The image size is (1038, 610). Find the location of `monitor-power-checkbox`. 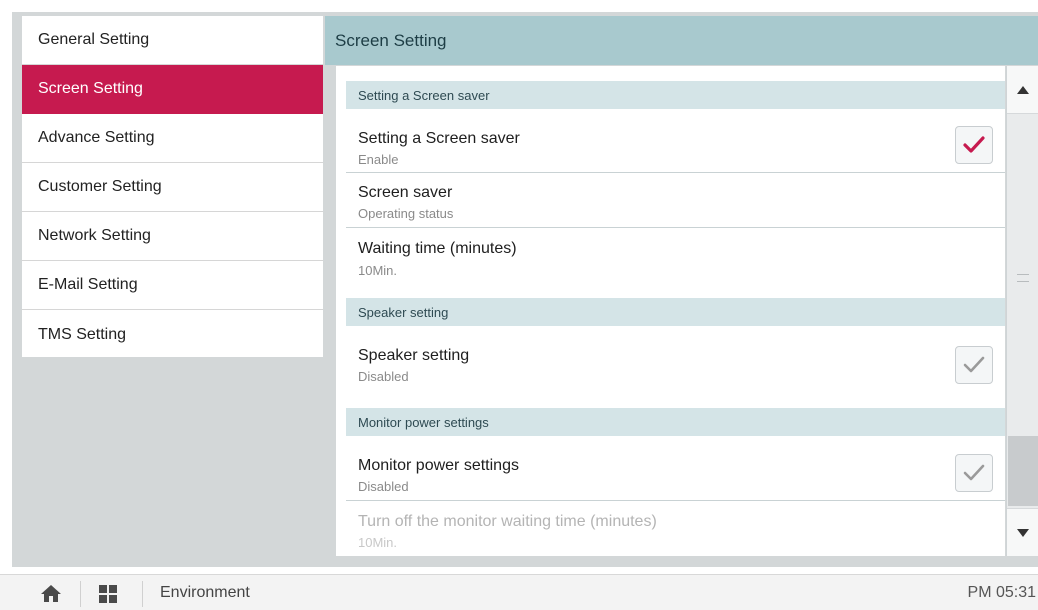

monitor-power-checkbox is located at coordinates (974, 473).